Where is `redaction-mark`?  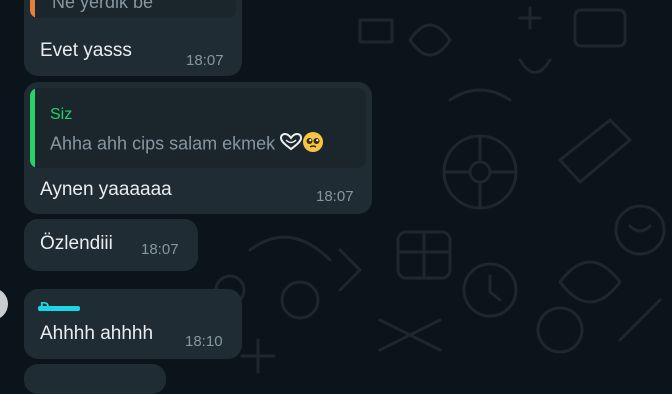
redaction-mark is located at coordinates (59, 308).